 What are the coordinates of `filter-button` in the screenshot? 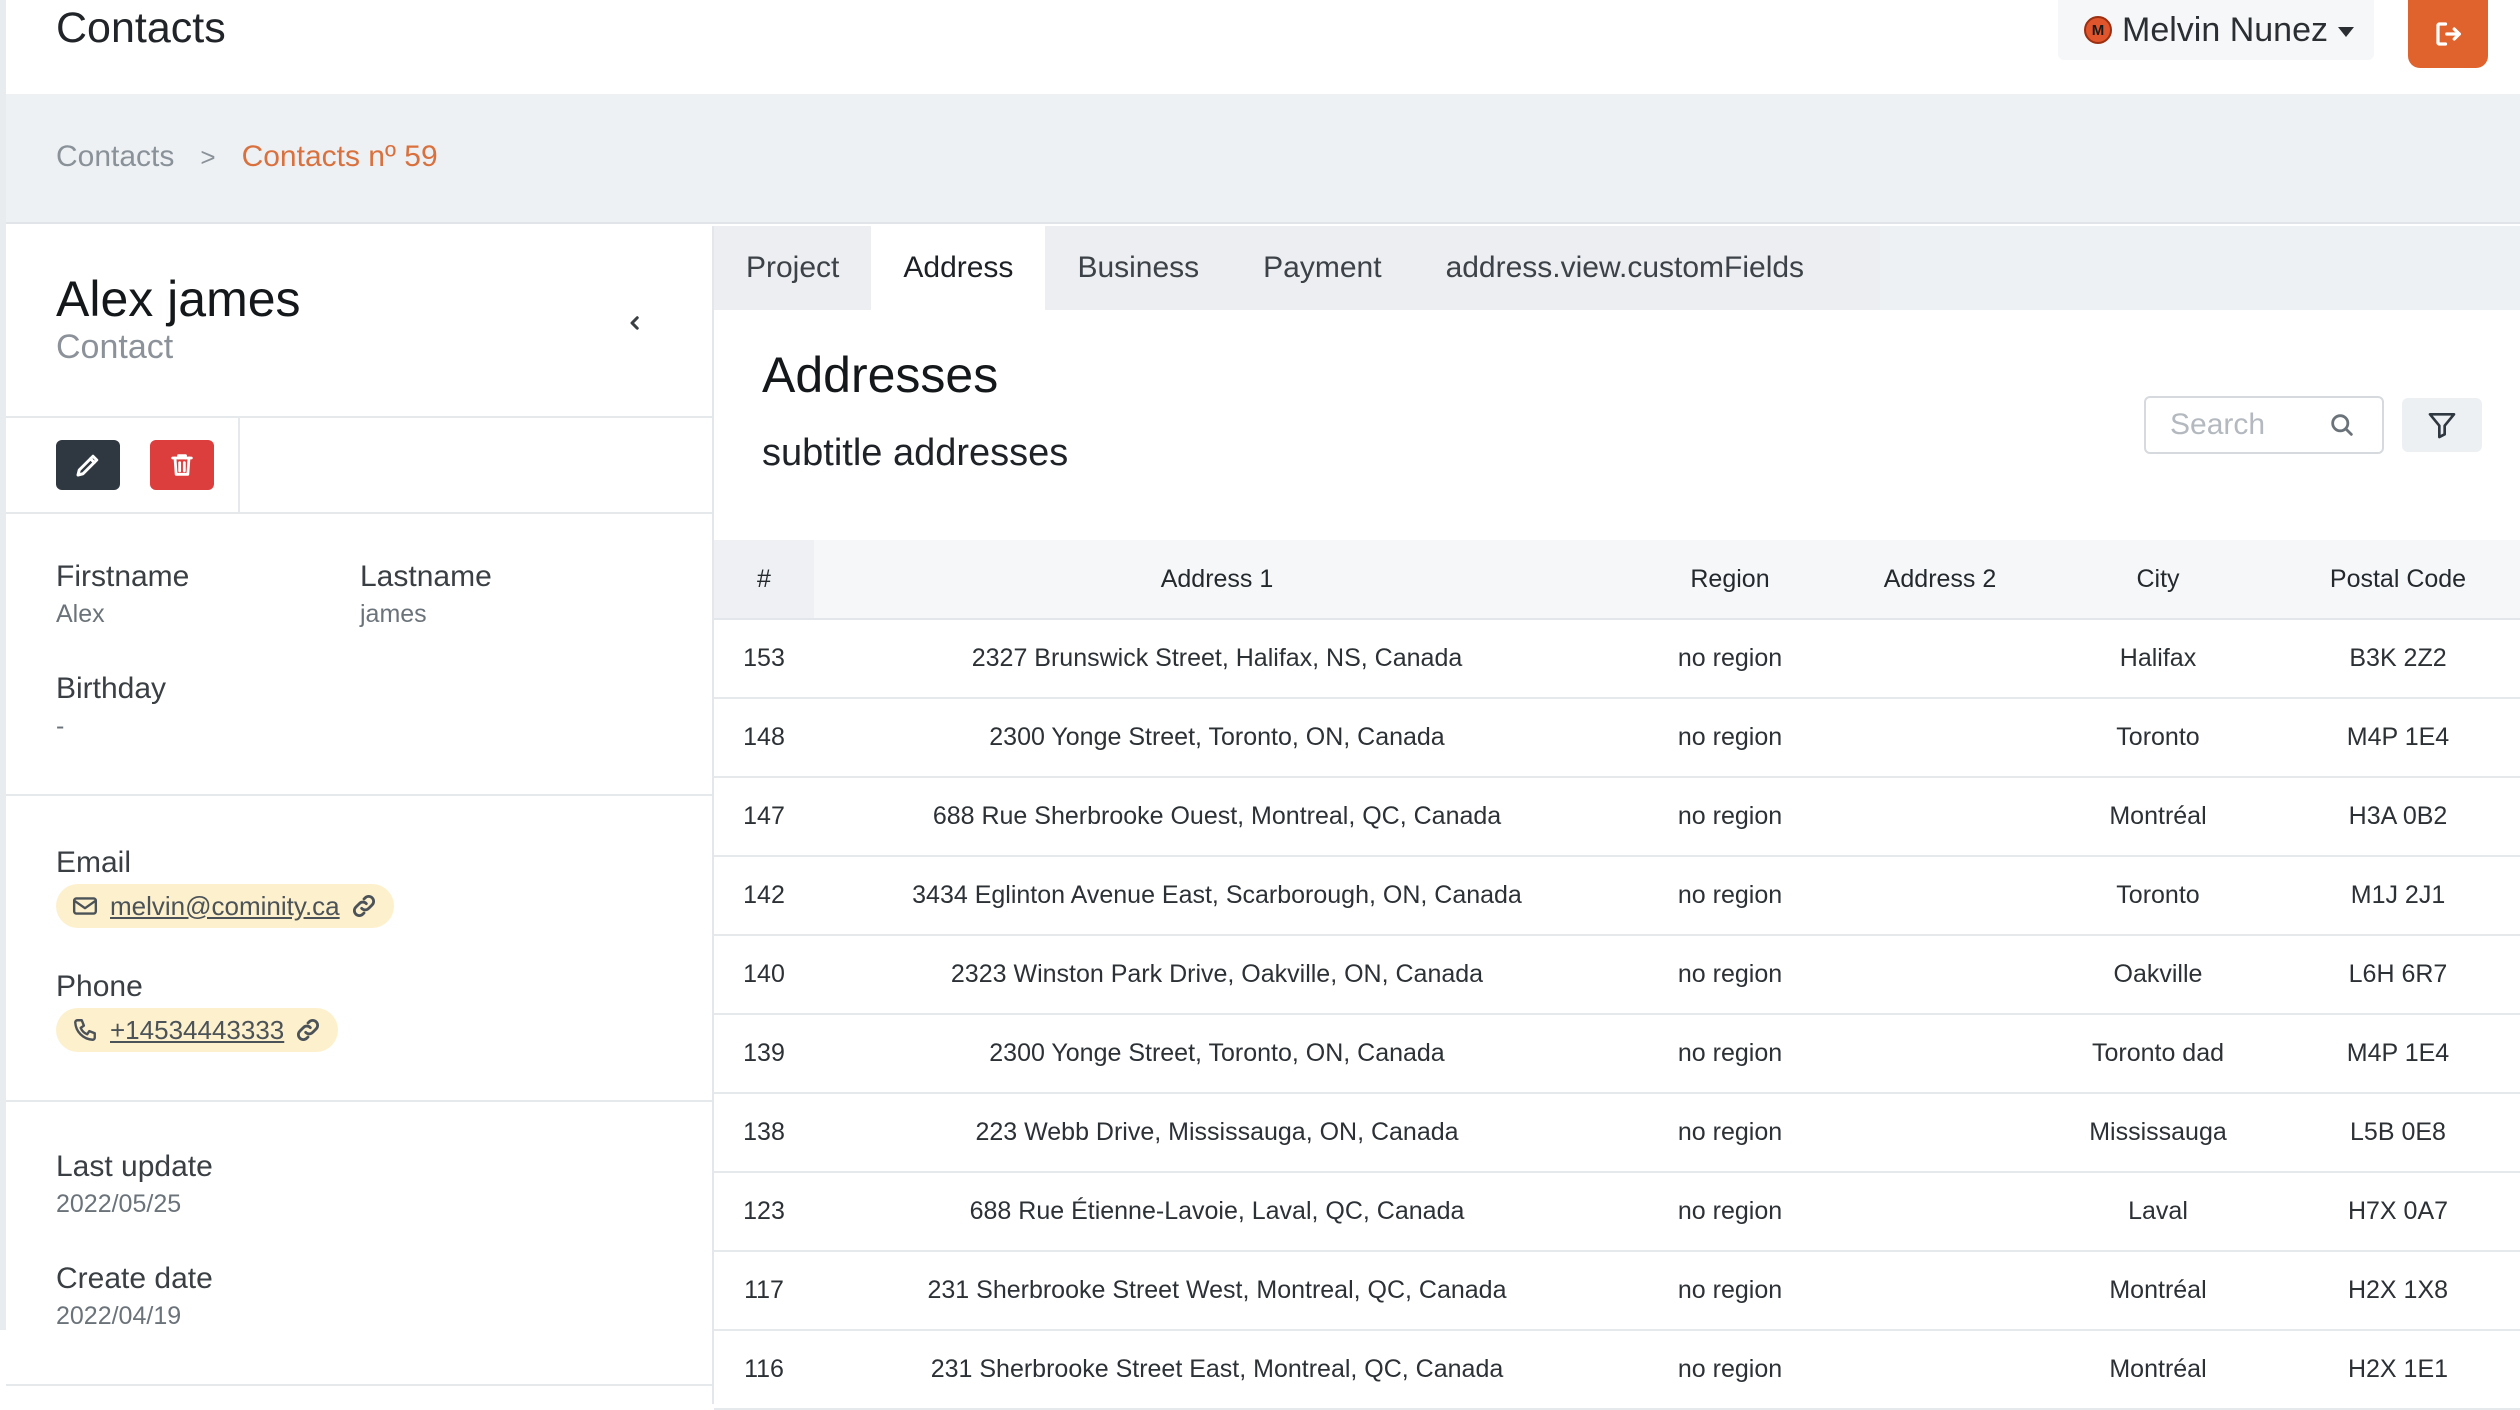 It's located at (2442, 425).